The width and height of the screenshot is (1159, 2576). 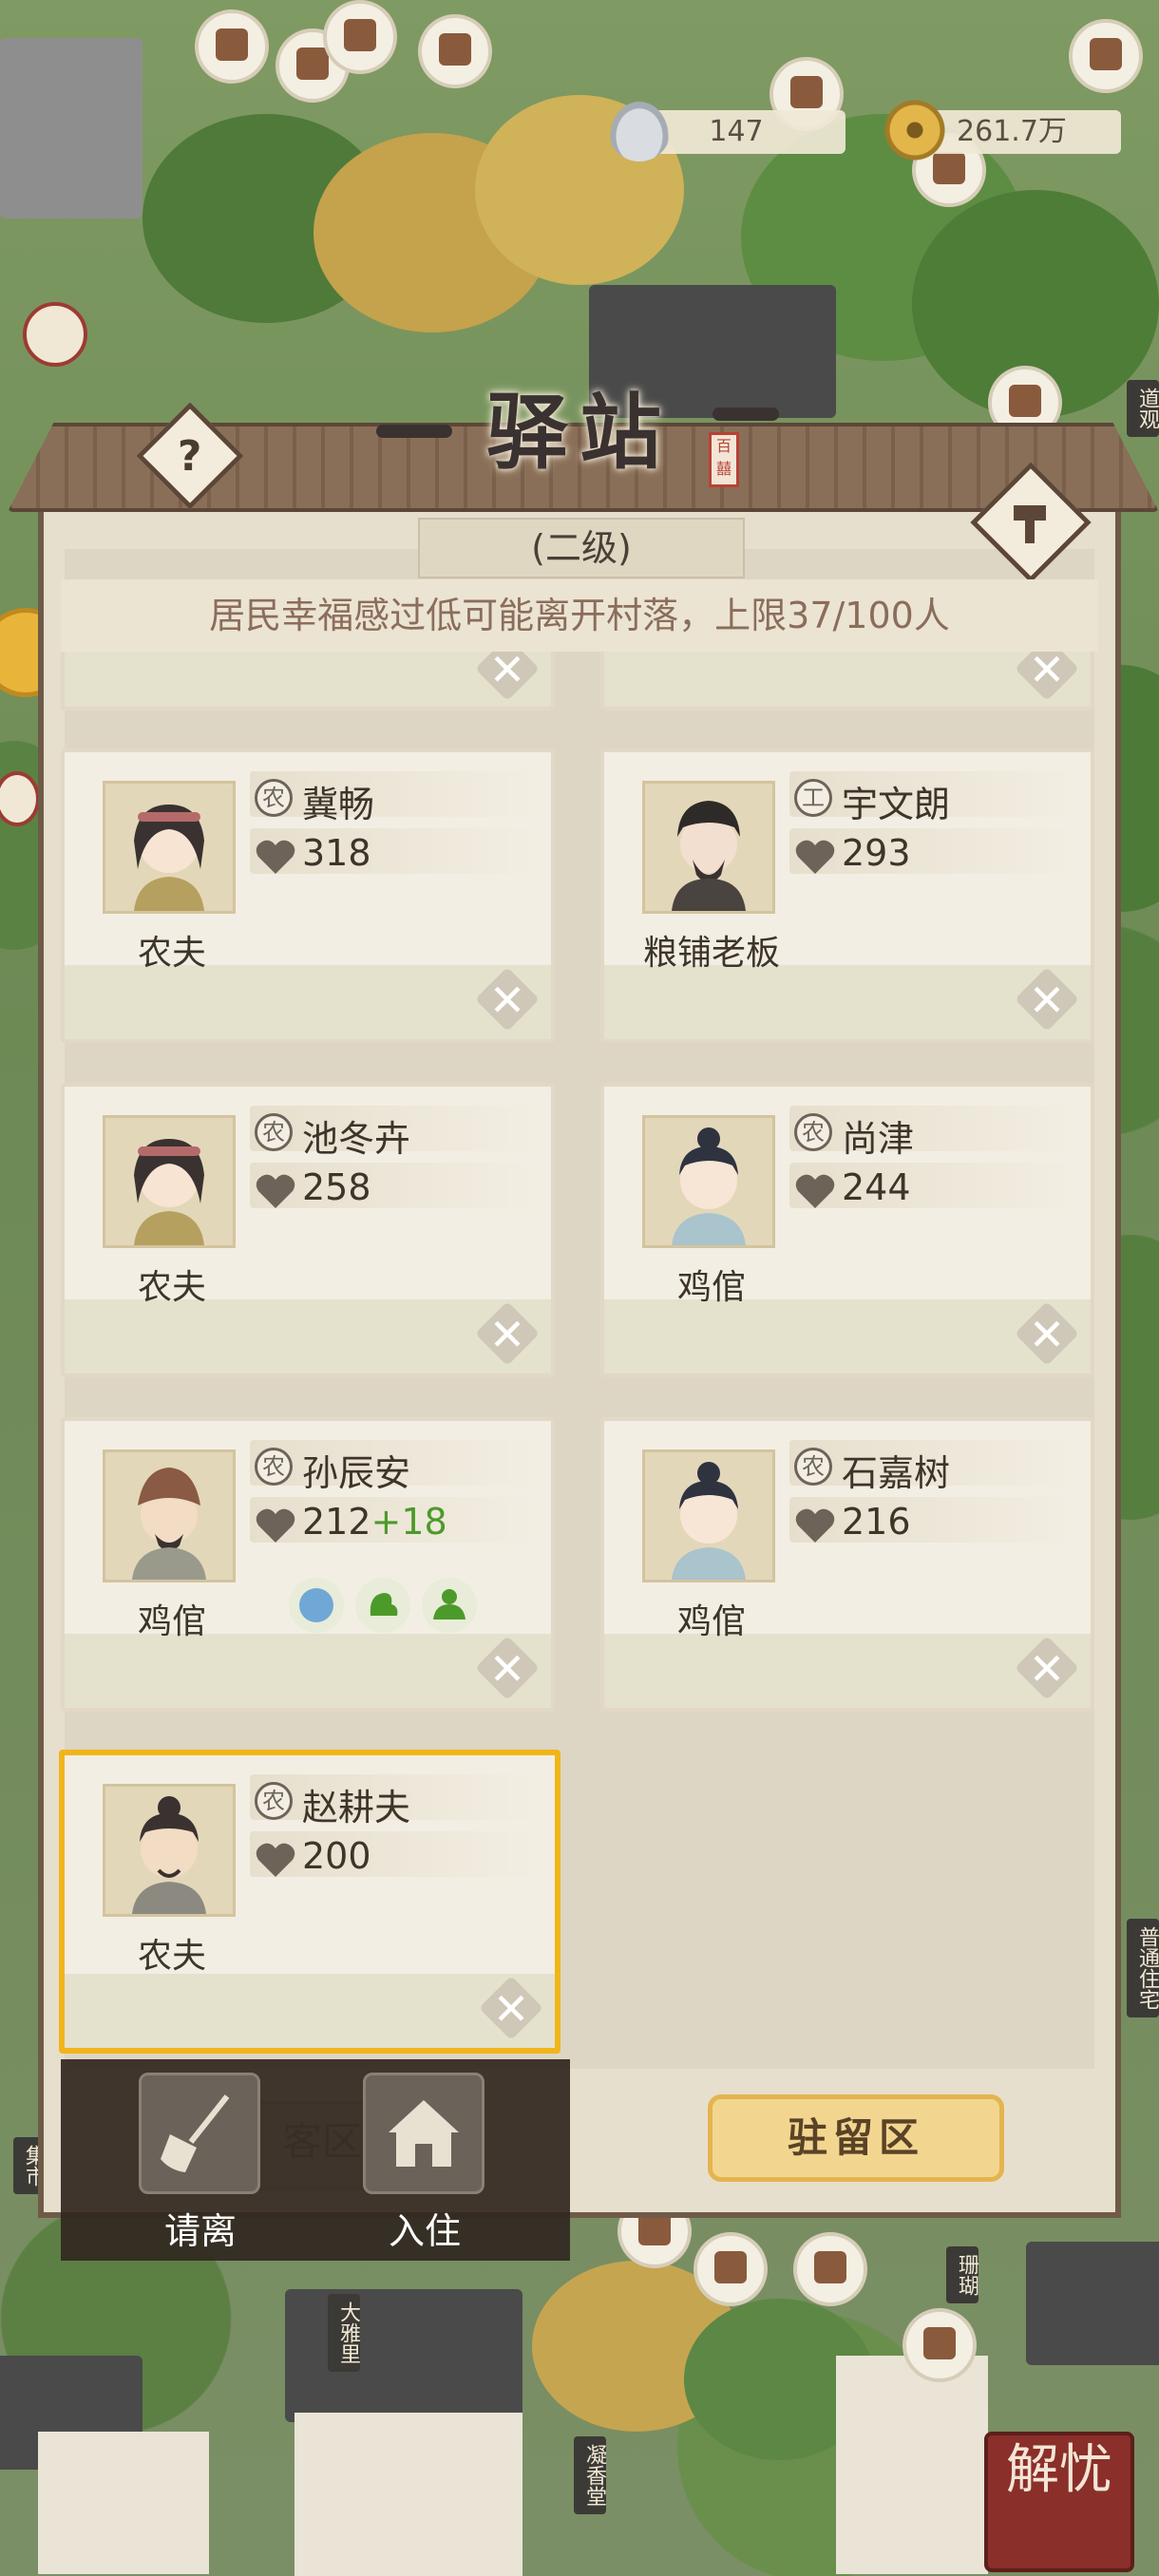 What do you see at coordinates (315, 2160) in the screenshot?
I see `resident-action-popup: 请离 入住` at bounding box center [315, 2160].